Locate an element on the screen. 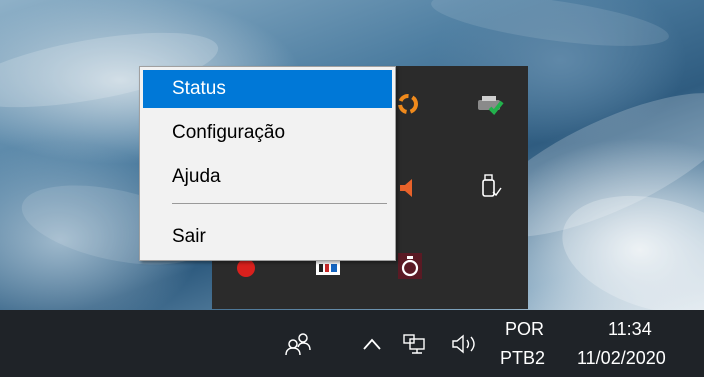 The image size is (704, 377). menu-item-status: Status is located at coordinates (267, 89).